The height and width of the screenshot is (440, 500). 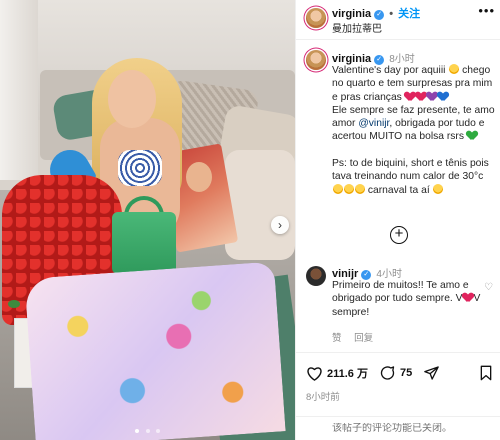 I want to click on more-dots-icon: •••, so click(x=486, y=10).